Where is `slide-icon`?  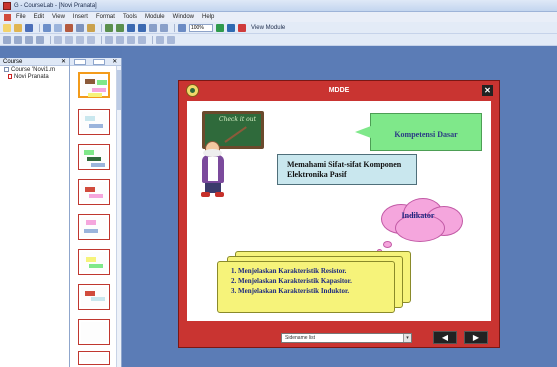
slide-icon is located at coordinates (131, 27).